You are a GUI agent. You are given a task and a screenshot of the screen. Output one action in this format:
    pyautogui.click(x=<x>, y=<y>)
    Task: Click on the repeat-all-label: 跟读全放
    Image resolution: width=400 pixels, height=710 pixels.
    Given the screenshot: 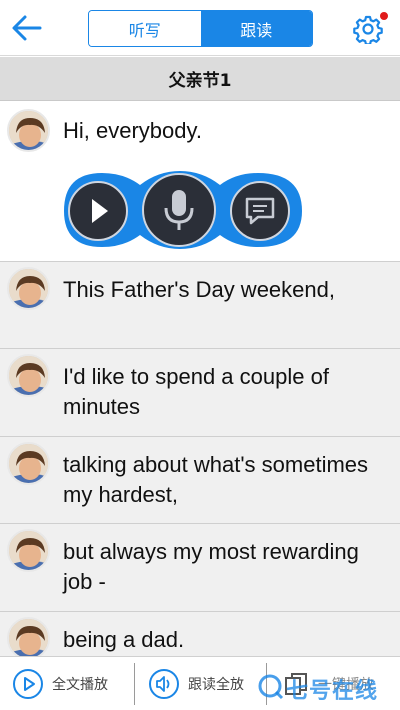 What is the action you would take?
    pyautogui.click(x=216, y=685)
    